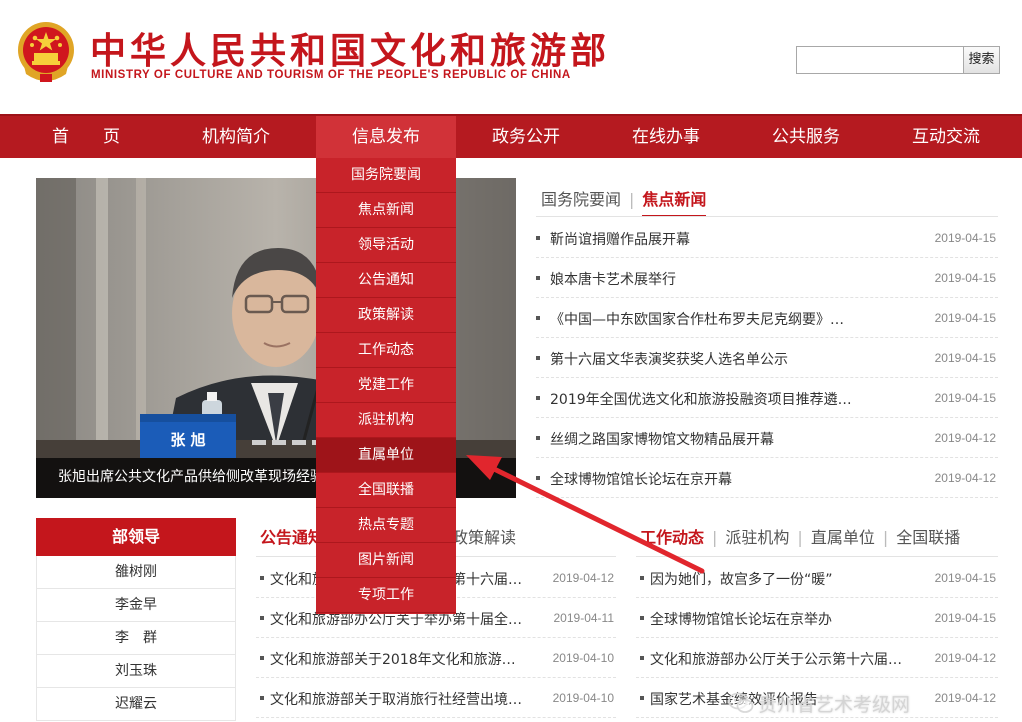 Image resolution: width=1022 pixels, height=722 pixels. I want to click on news-list-item: 全球博物馆馆长论坛在京开幕 2019-04-12, so click(767, 478).